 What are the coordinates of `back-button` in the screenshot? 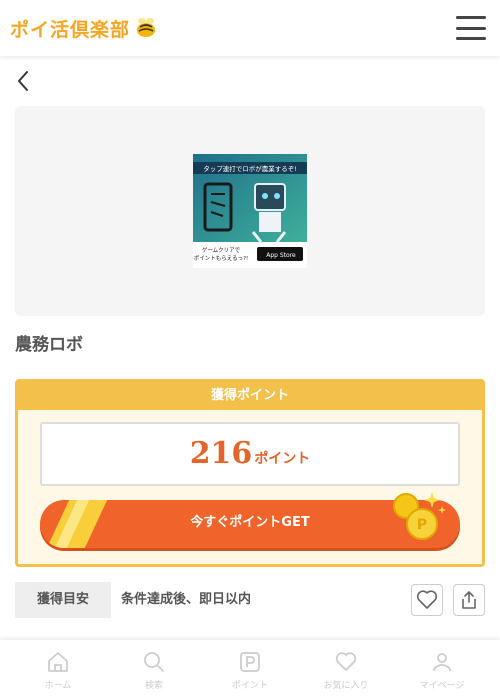 It's located at (24, 81).